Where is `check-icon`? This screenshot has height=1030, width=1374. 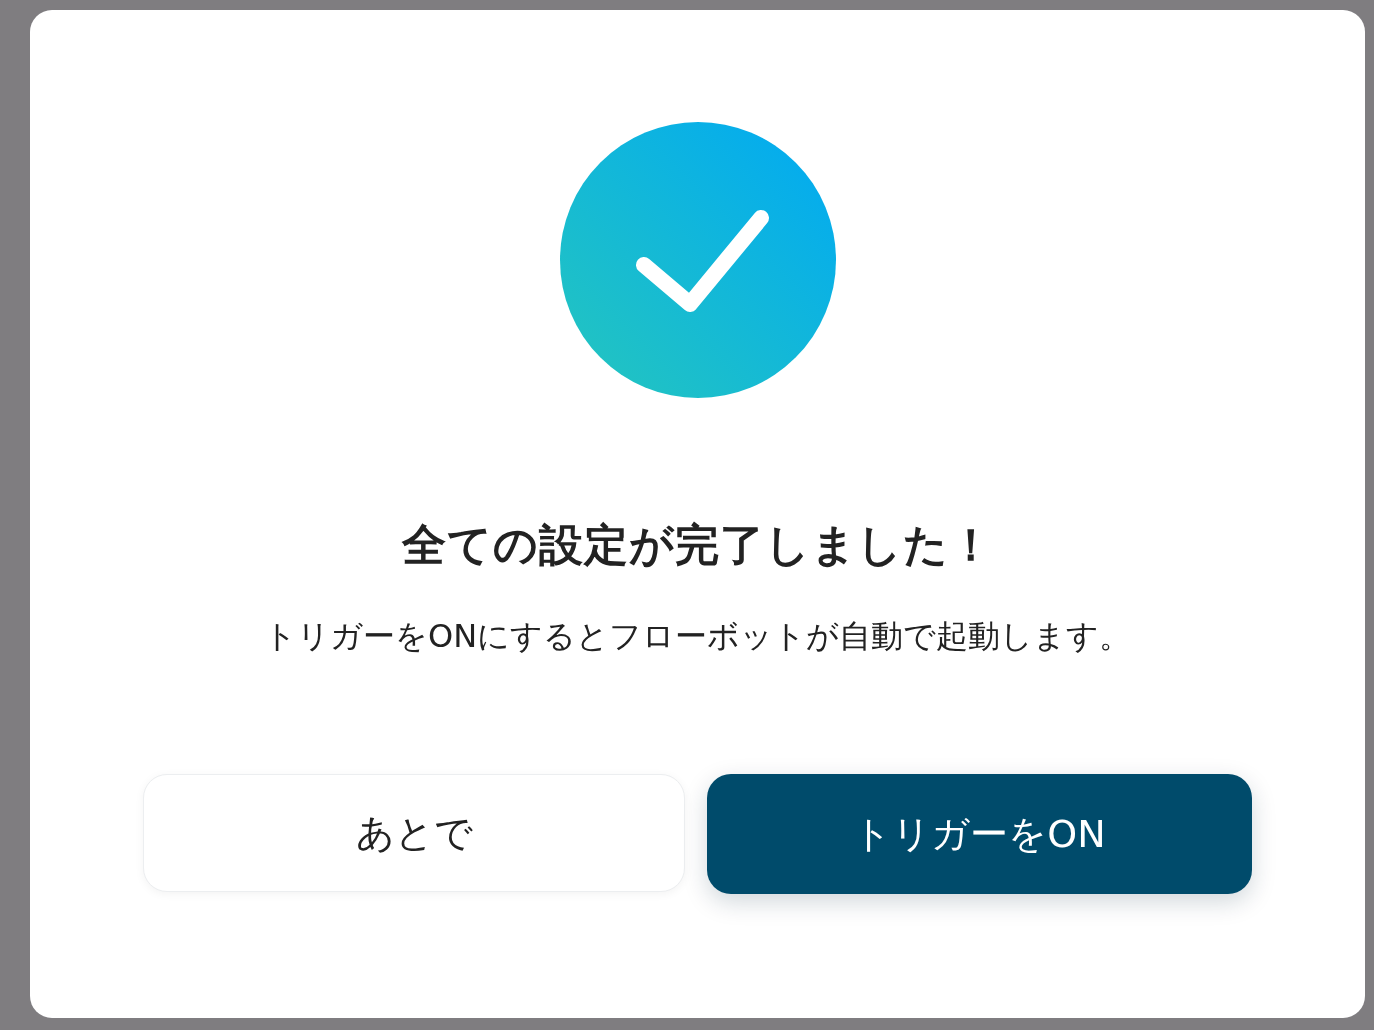
check-icon is located at coordinates (697, 260).